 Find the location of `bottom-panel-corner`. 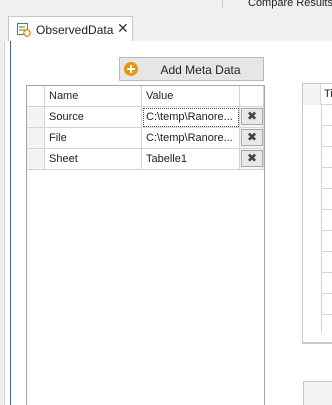

bottom-panel-corner is located at coordinates (317, 393).